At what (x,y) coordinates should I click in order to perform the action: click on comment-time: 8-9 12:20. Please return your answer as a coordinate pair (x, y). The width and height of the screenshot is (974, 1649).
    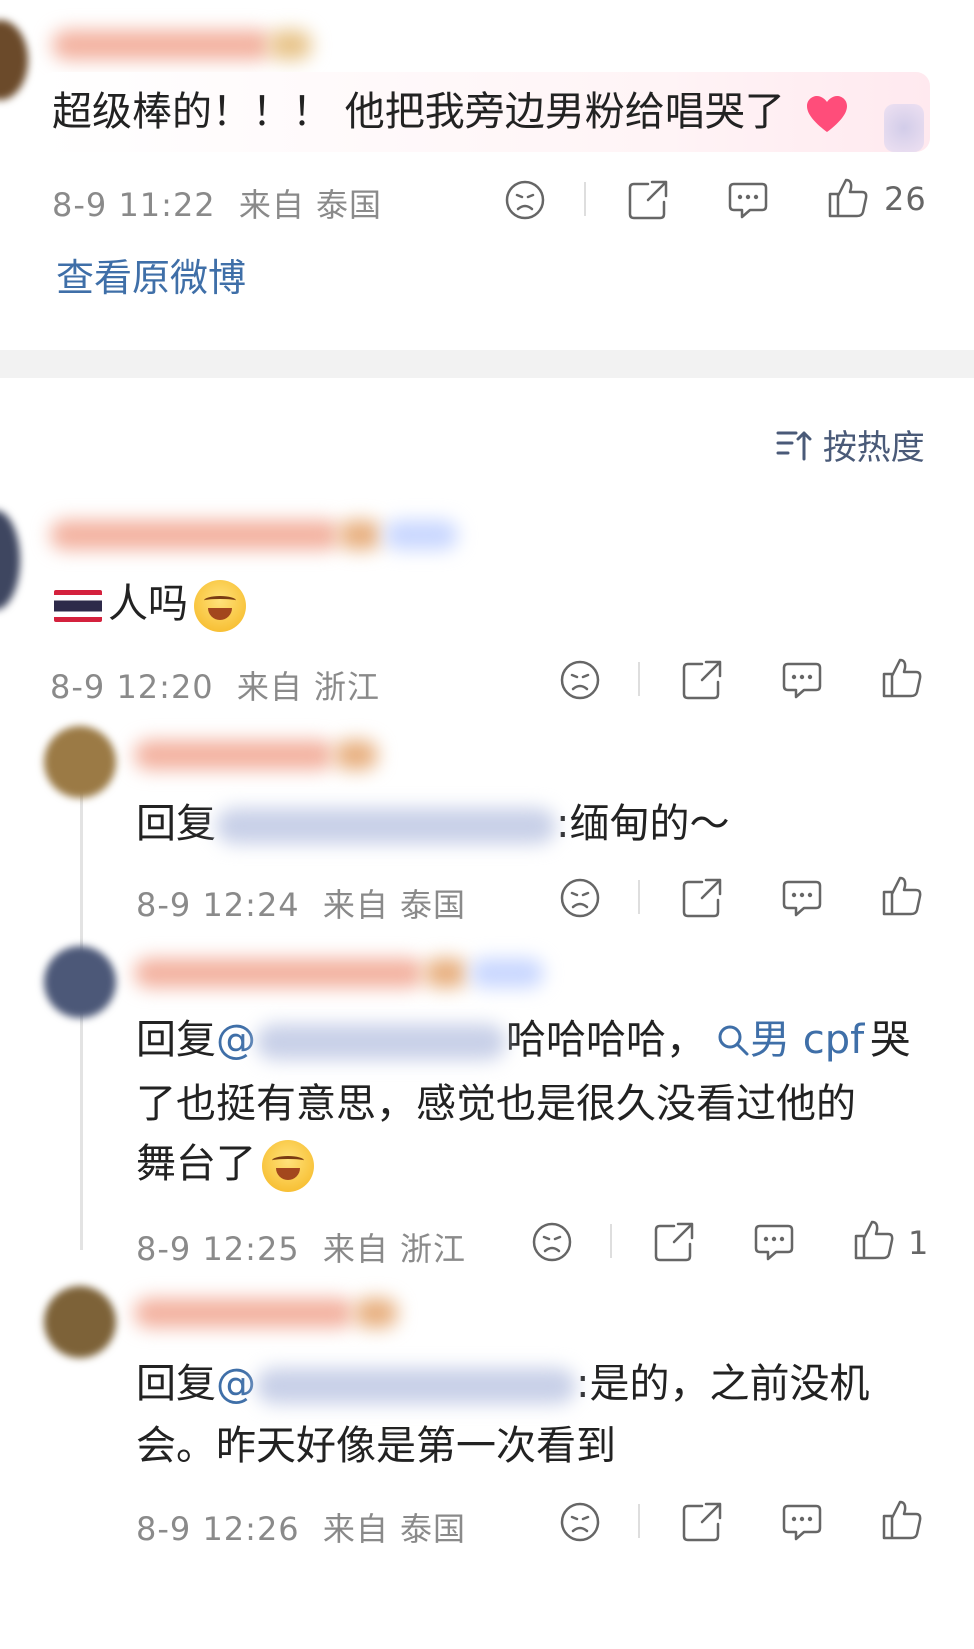
    Looking at the image, I should click on (132, 687).